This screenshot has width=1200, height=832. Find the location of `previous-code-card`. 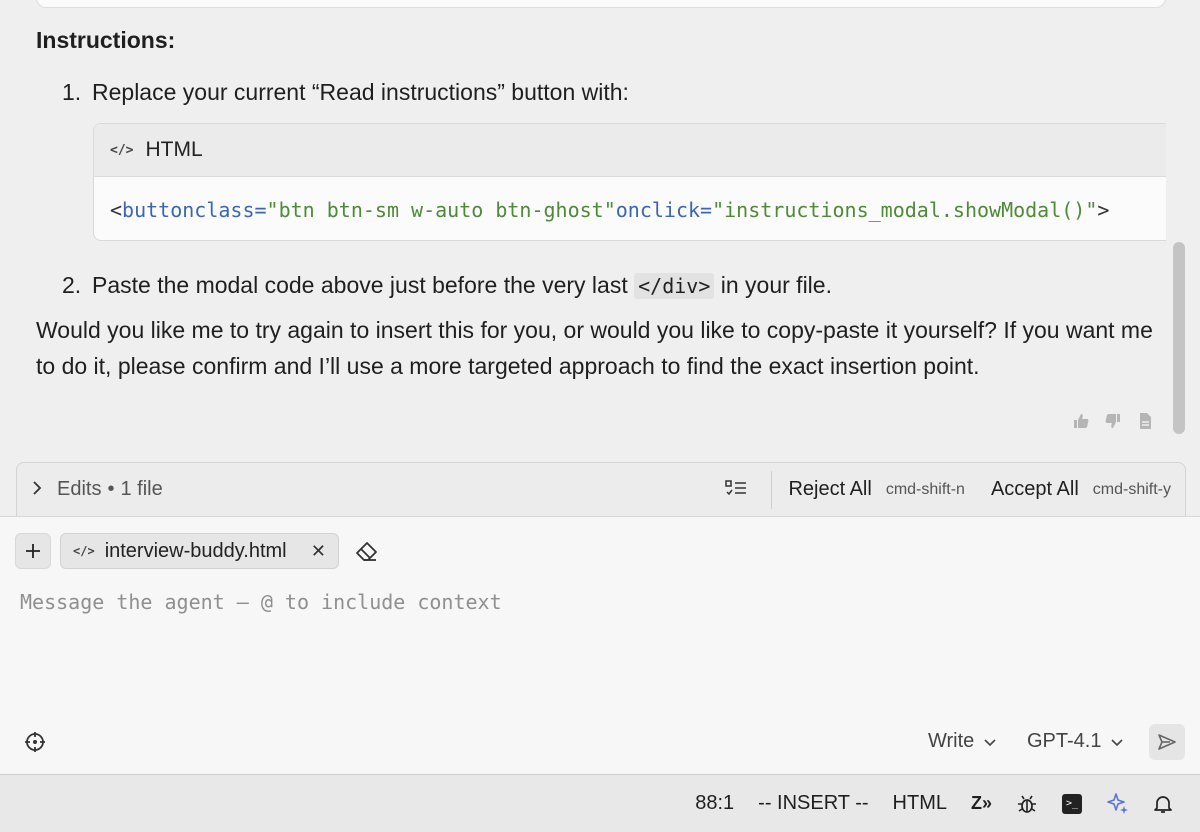

previous-code-card is located at coordinates (601, 4).